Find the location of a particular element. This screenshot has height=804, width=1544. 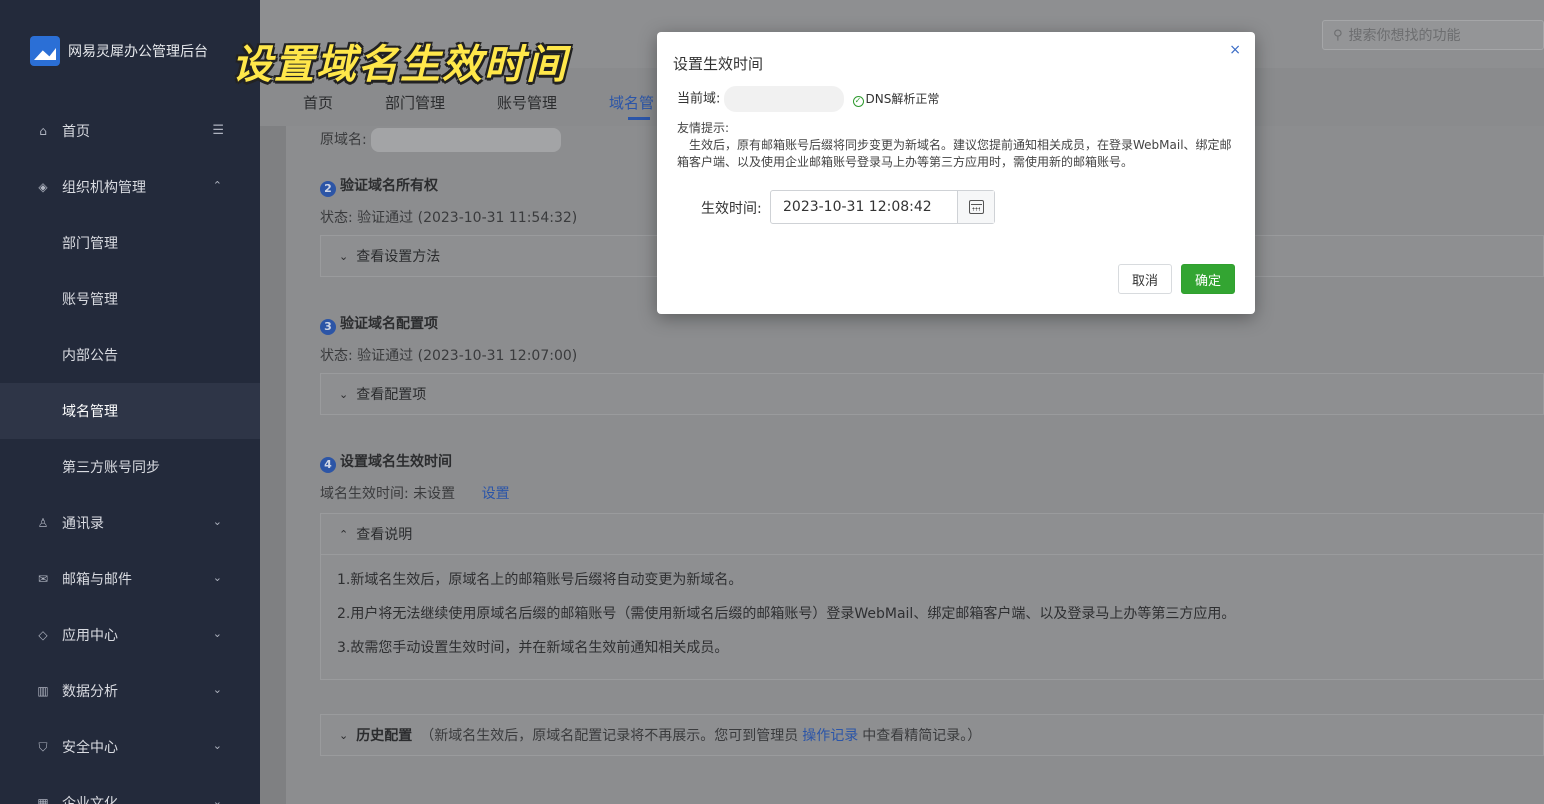

sidebar-item-label: 账号管理 is located at coordinates (90, 300).